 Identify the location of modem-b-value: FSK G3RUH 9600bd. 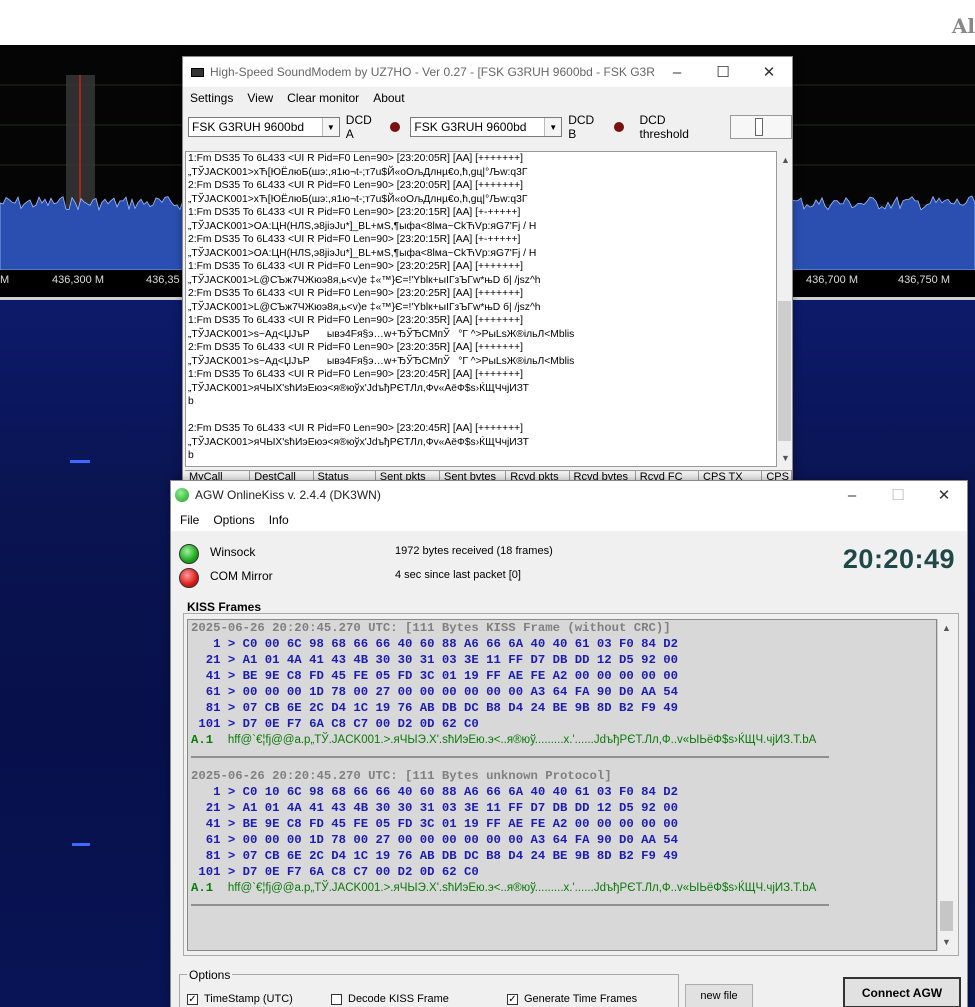
(470, 127).